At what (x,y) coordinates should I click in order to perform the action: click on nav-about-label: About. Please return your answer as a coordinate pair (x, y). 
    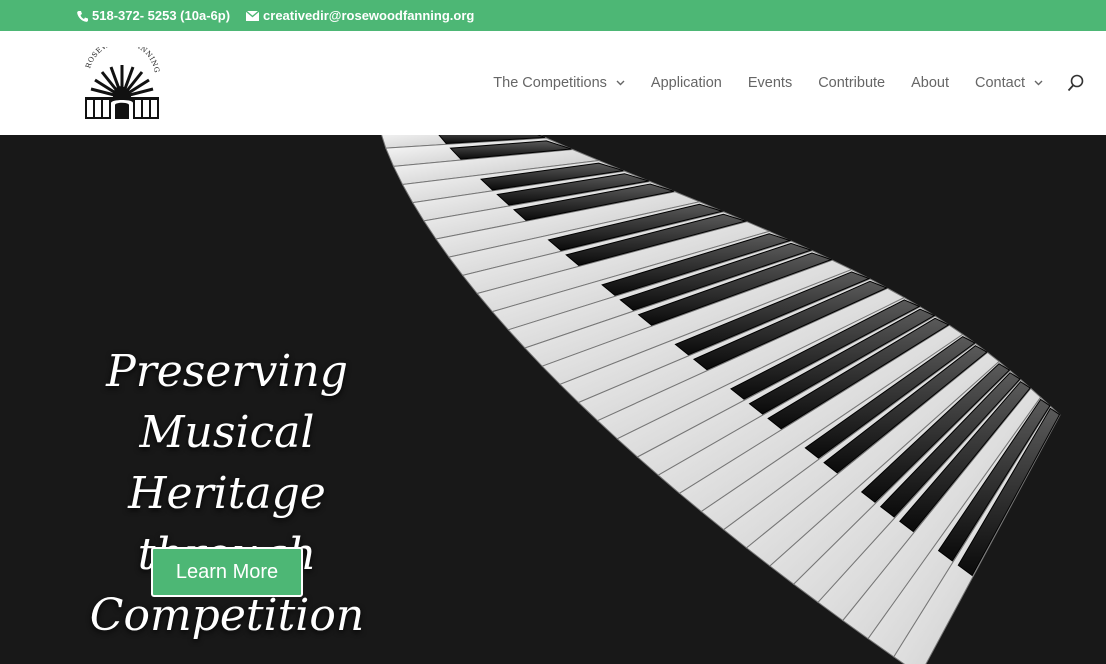
    Looking at the image, I should click on (930, 83).